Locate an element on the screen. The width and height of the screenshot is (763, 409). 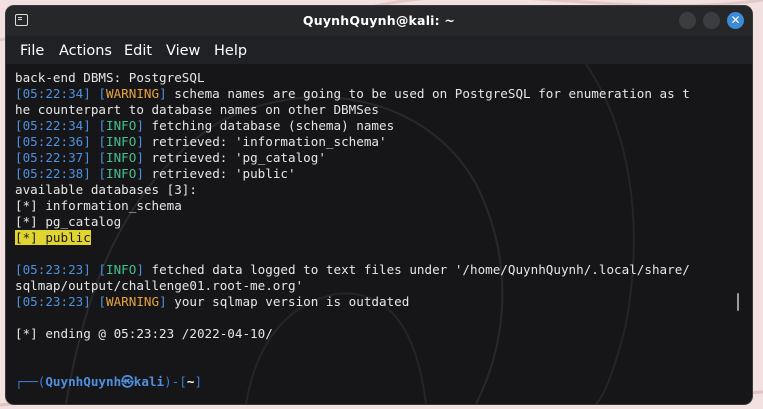
menu-edit: Edit is located at coordinates (138, 51).